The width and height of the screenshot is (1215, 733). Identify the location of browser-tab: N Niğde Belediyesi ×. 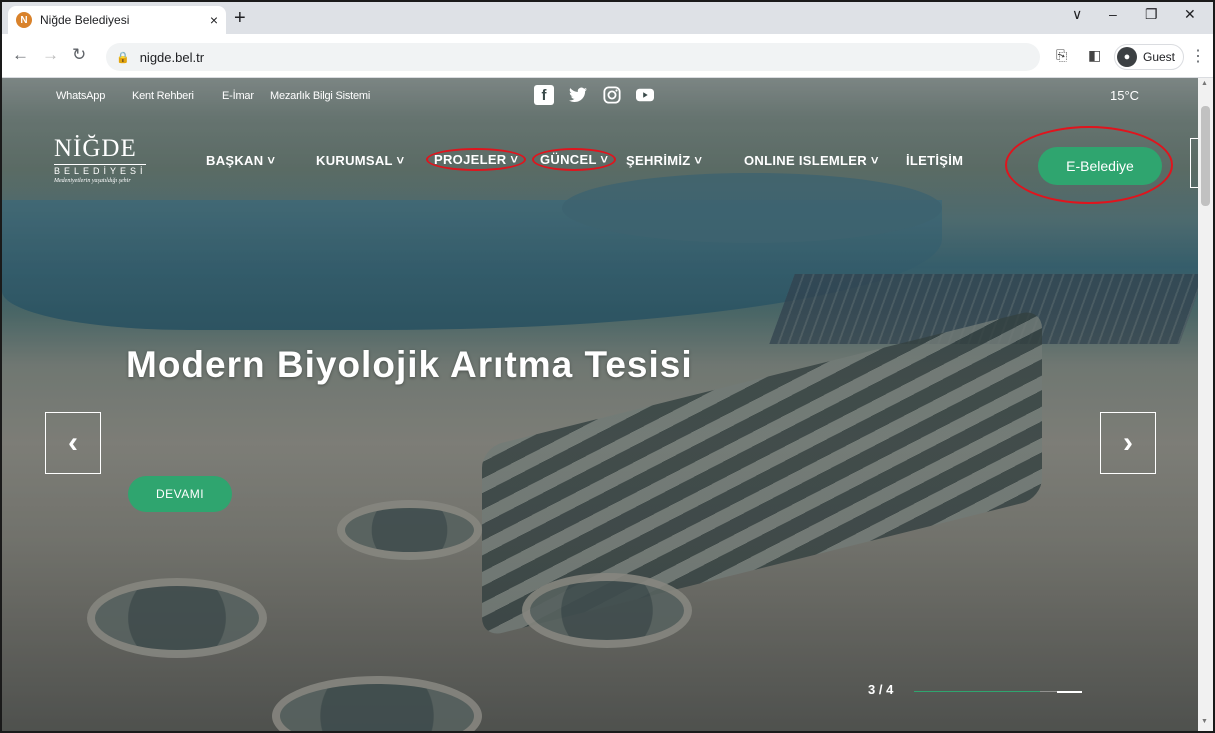
(117, 20).